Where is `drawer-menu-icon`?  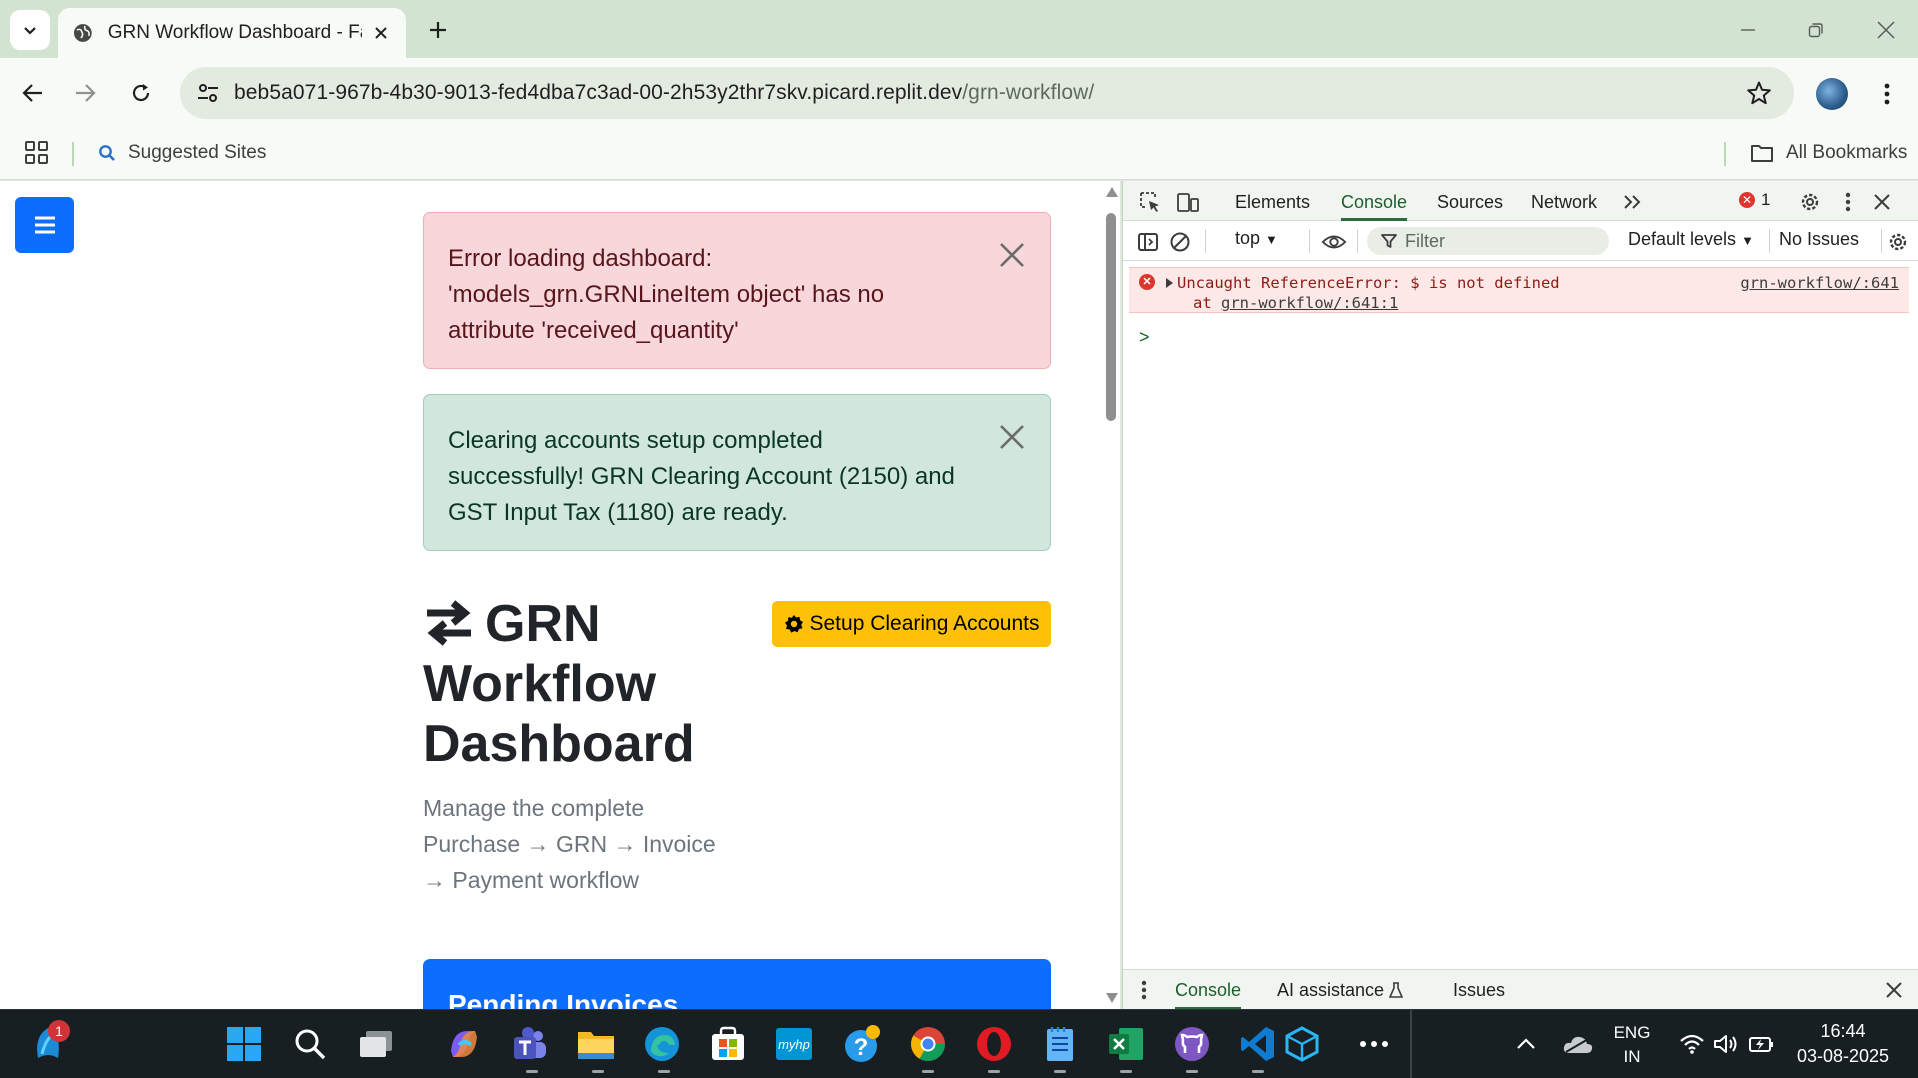
drawer-menu-icon is located at coordinates (1144, 990).